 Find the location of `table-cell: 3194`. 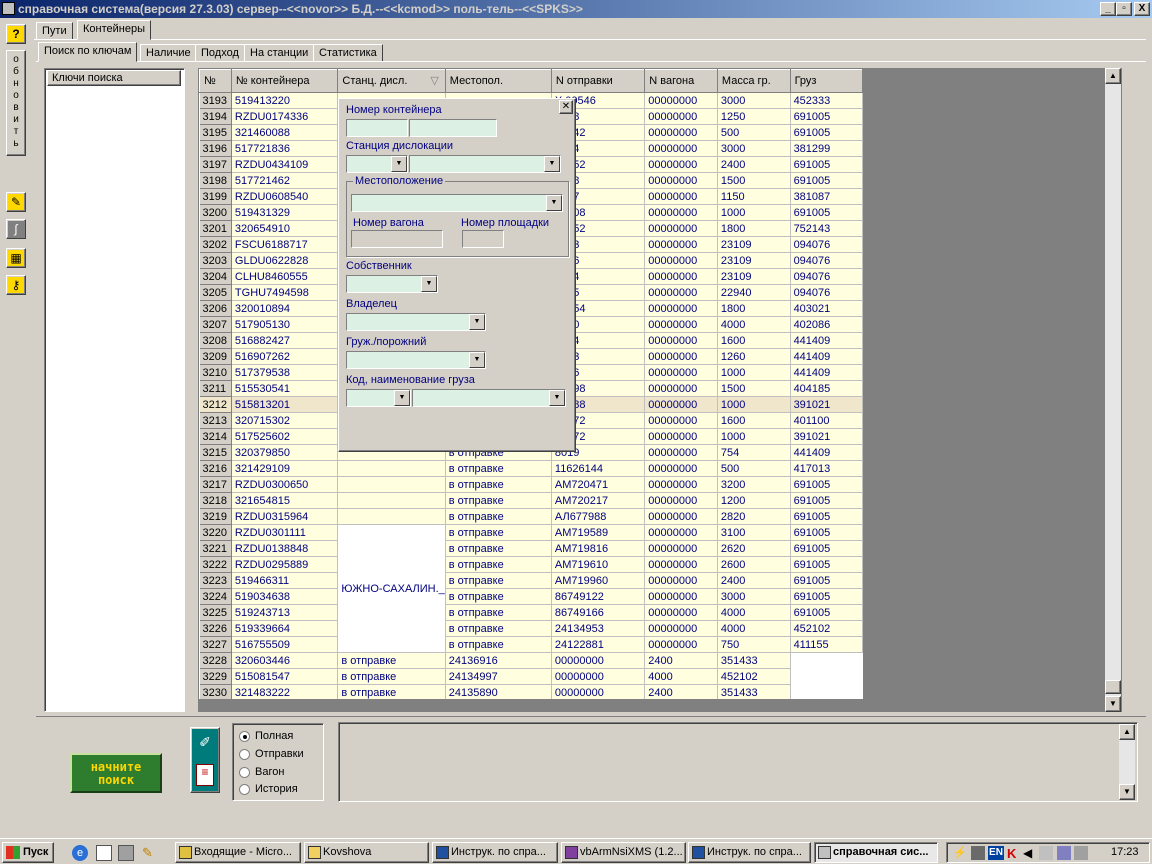

table-cell: 3194 is located at coordinates (215, 116).